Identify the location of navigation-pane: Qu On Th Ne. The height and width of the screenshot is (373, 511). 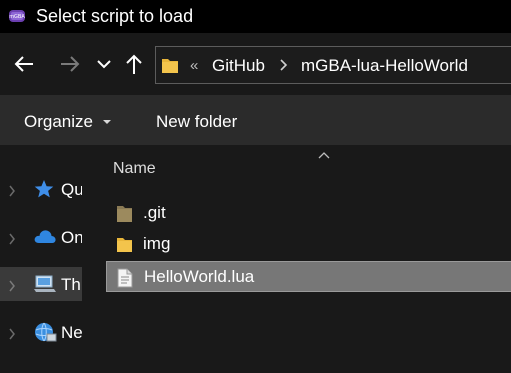
(41, 259).